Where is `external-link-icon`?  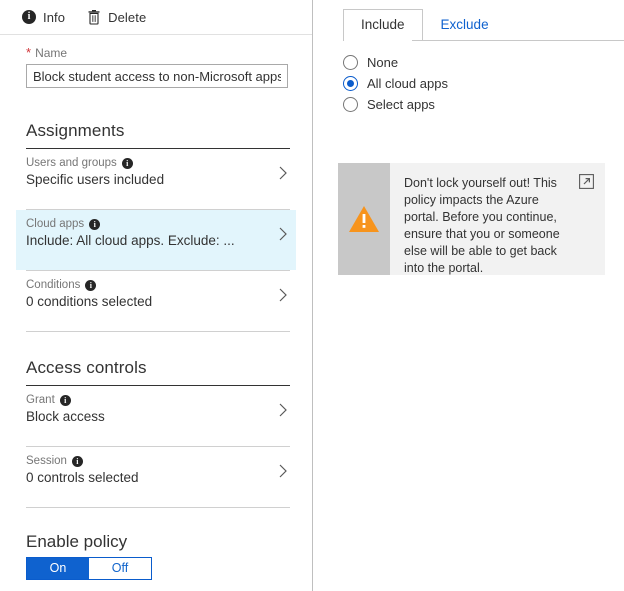 external-link-icon is located at coordinates (586, 181).